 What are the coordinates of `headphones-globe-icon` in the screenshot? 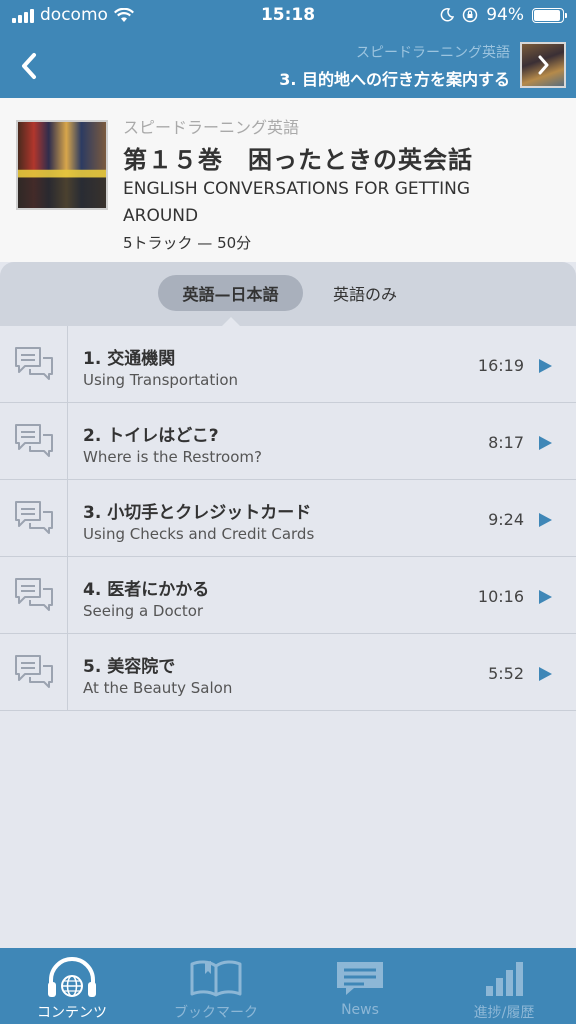 It's located at (72, 978).